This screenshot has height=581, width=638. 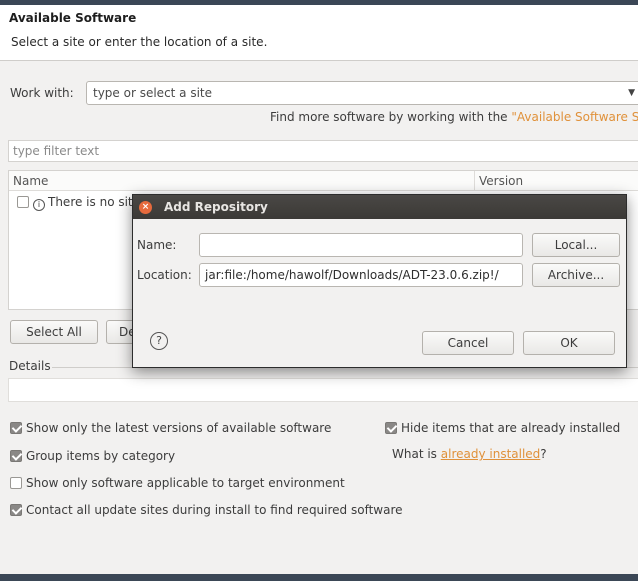 I want to click on group-by-category-option: Group items by category, so click(x=92, y=456).